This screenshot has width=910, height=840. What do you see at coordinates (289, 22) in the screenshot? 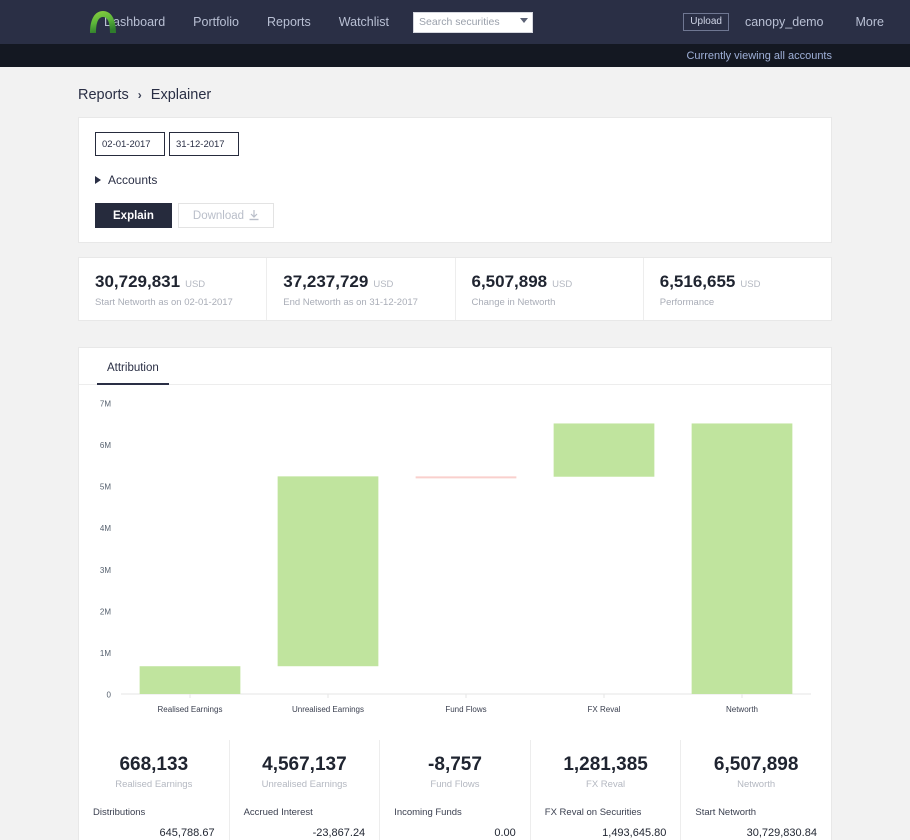
I see `nav-link-reports: Reports` at bounding box center [289, 22].